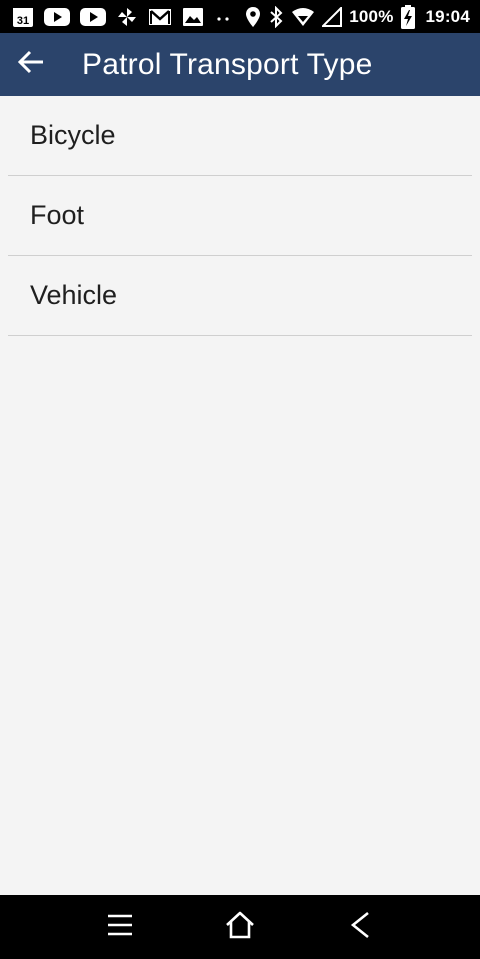 The image size is (480, 959). Describe the element at coordinates (407, 16) in the screenshot. I see `battery-charging-icon` at that location.